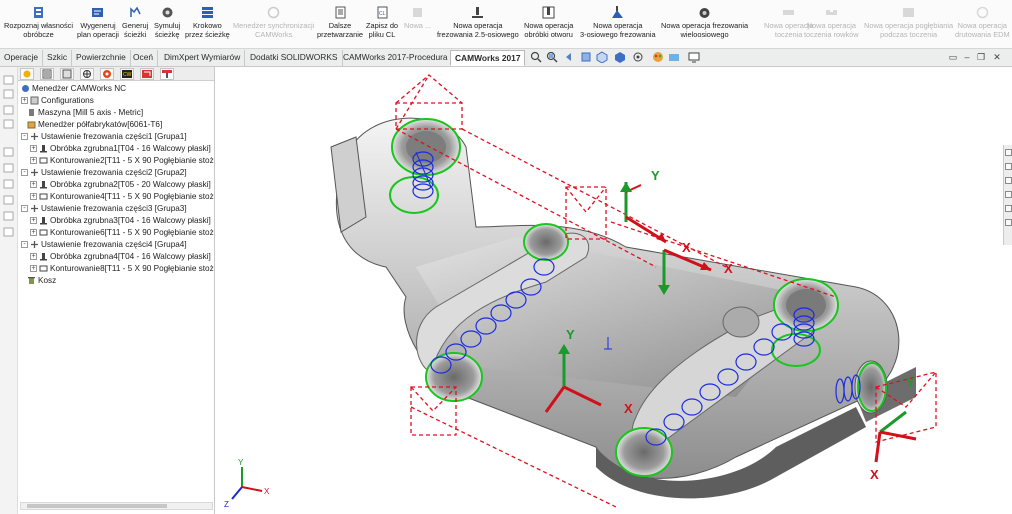 The image size is (1012, 514). Describe the element at coordinates (144, 58) in the screenshot. I see `tab-ocen: Oceń` at that location.